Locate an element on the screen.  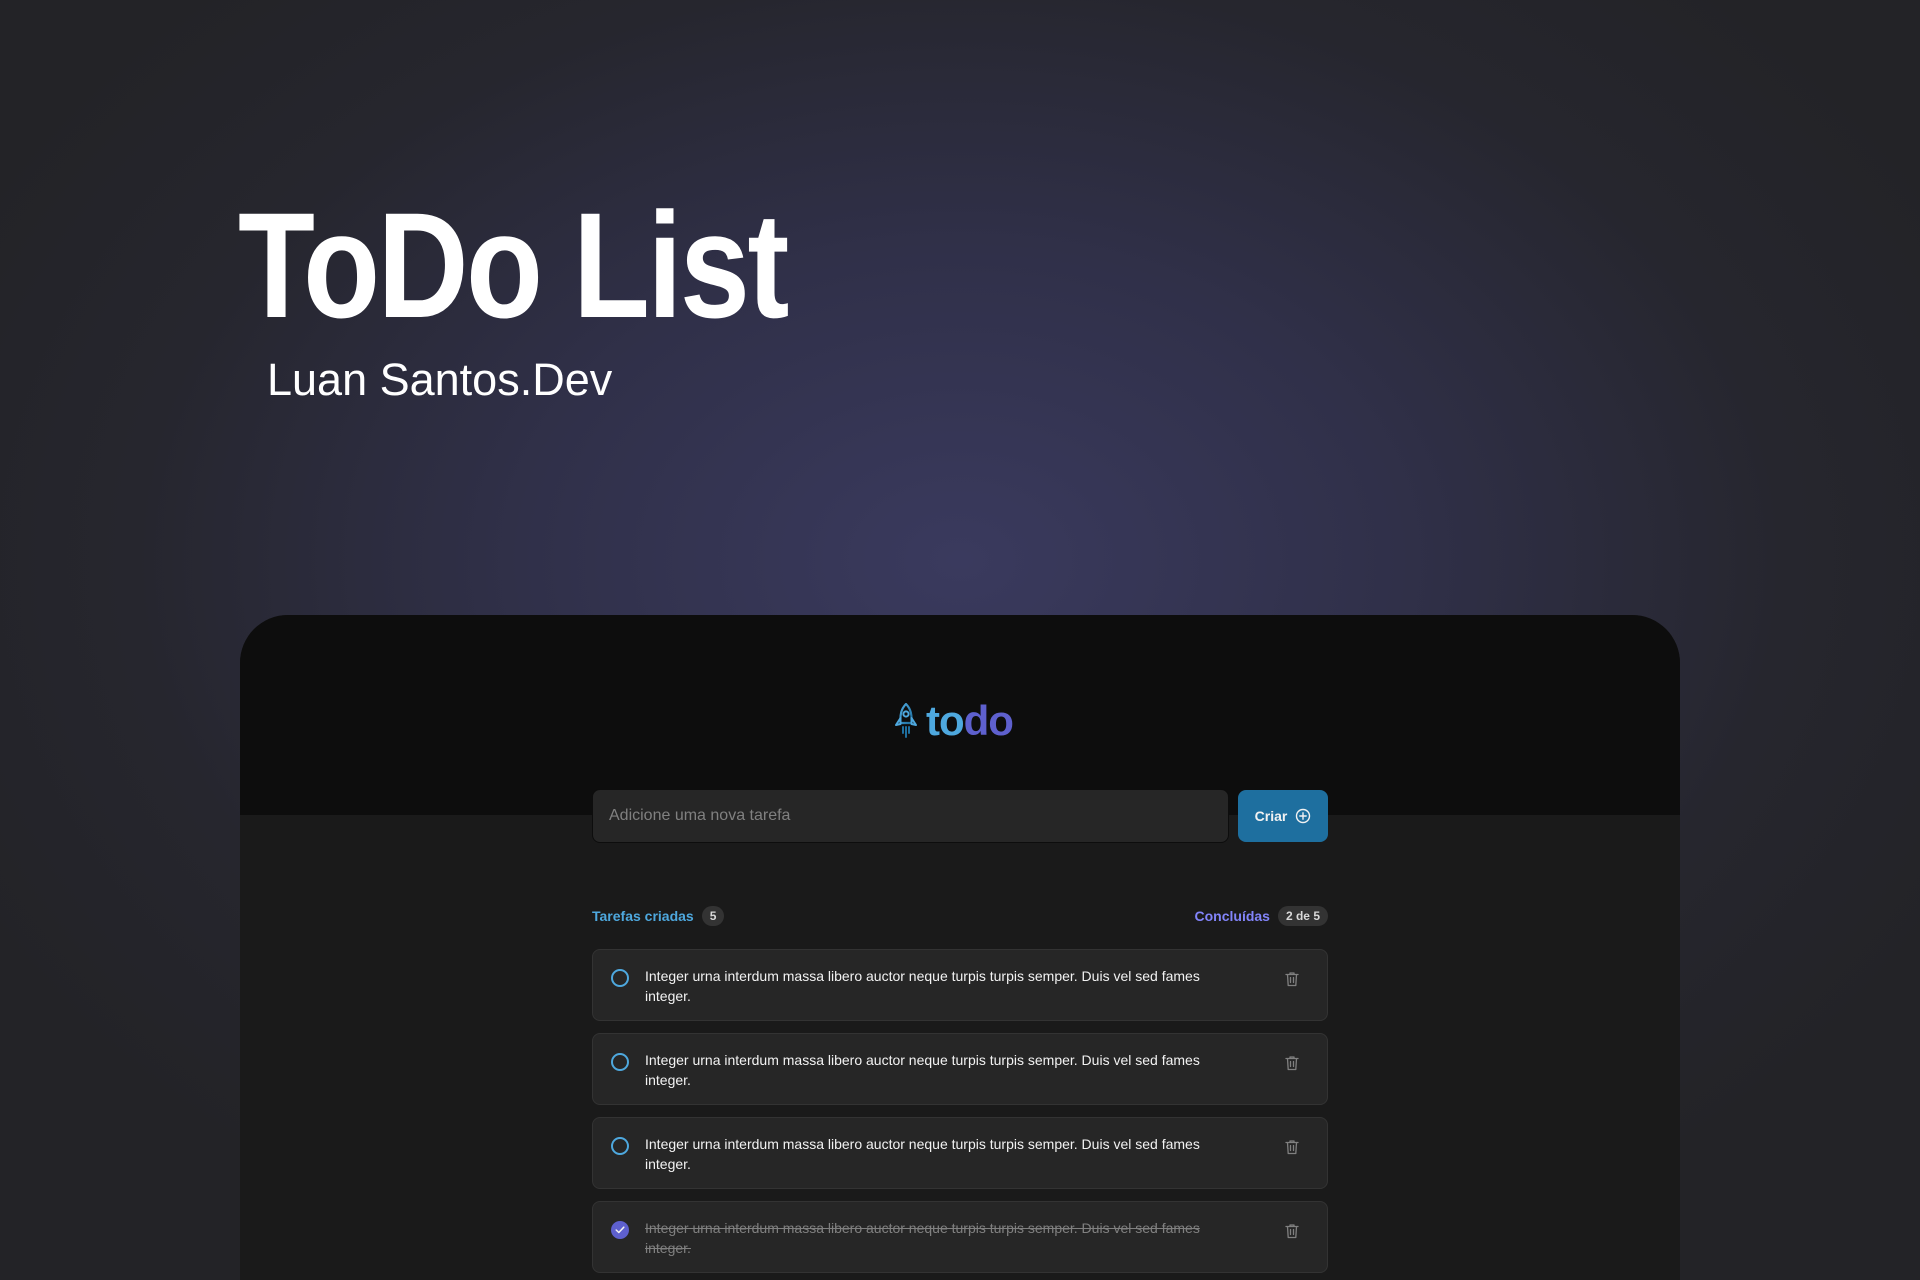
done-count-badge: 2 de 5 is located at coordinates (1302, 916).